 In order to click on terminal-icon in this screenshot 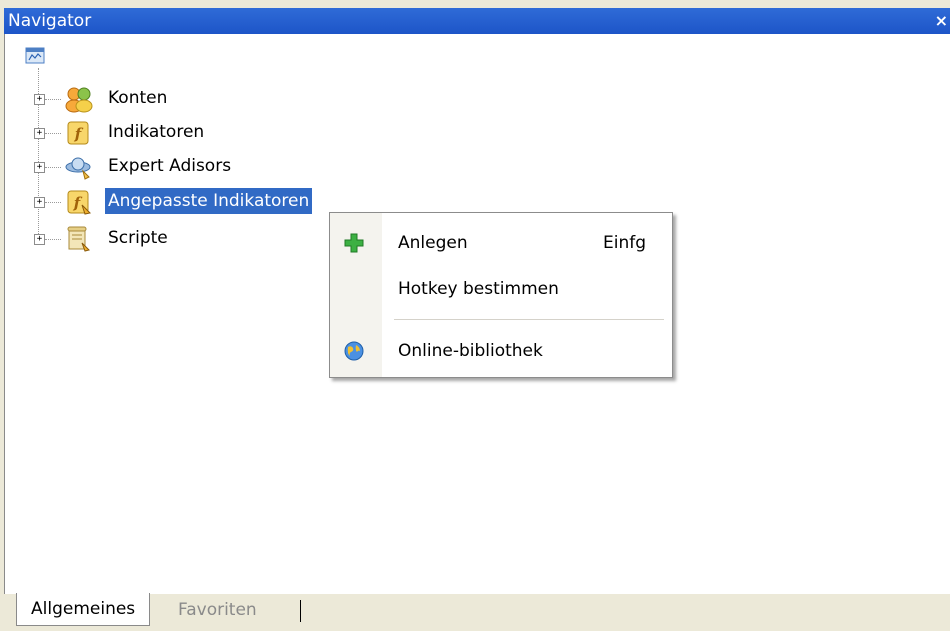, I will do `click(35, 56)`.